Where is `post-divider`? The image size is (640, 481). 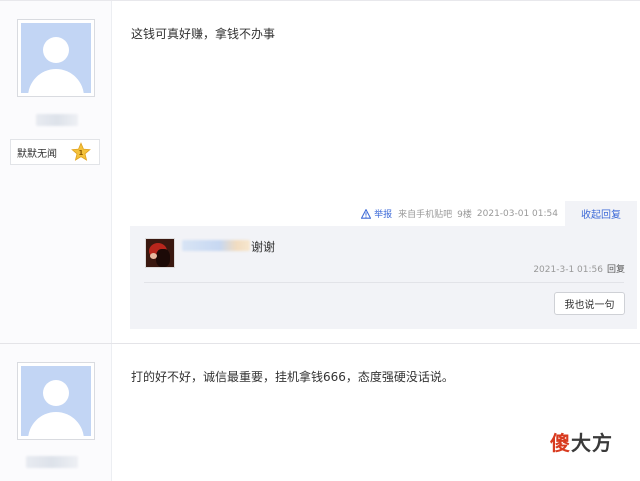 post-divider is located at coordinates (320, 343).